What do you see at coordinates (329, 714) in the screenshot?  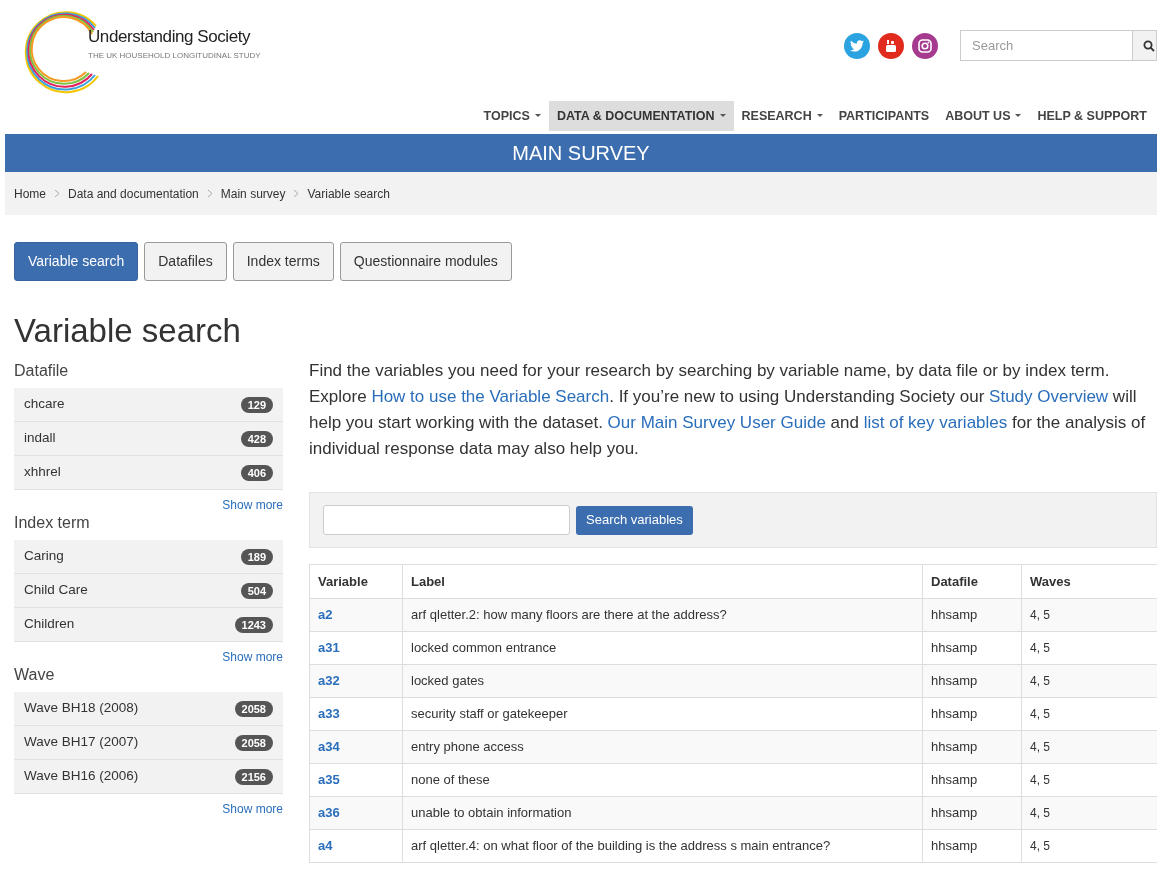 I see `variable-link: a33` at bounding box center [329, 714].